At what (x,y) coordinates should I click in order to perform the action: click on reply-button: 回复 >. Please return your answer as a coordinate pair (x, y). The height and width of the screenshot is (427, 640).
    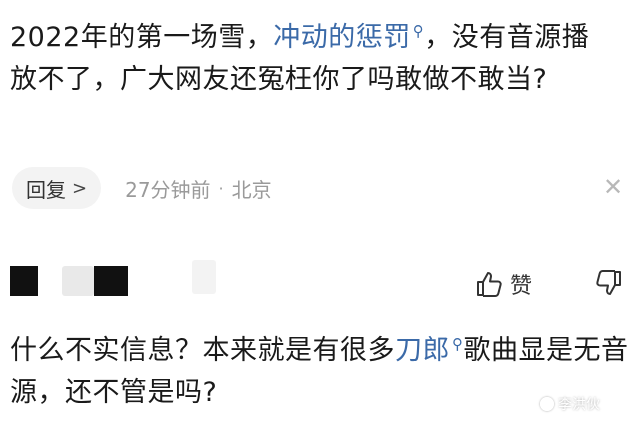
    Looking at the image, I should click on (57, 188).